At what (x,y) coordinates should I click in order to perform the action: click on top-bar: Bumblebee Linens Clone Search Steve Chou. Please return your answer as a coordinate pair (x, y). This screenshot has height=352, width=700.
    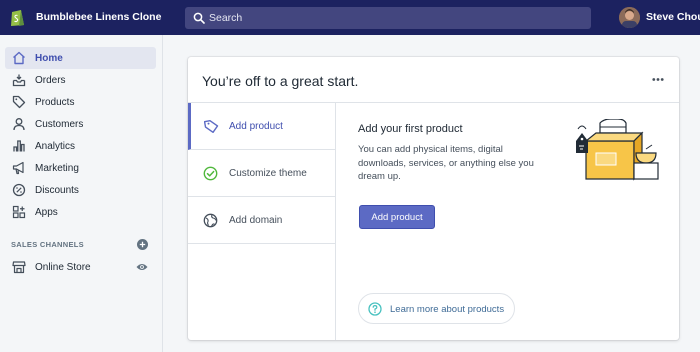
    Looking at the image, I should click on (350, 17).